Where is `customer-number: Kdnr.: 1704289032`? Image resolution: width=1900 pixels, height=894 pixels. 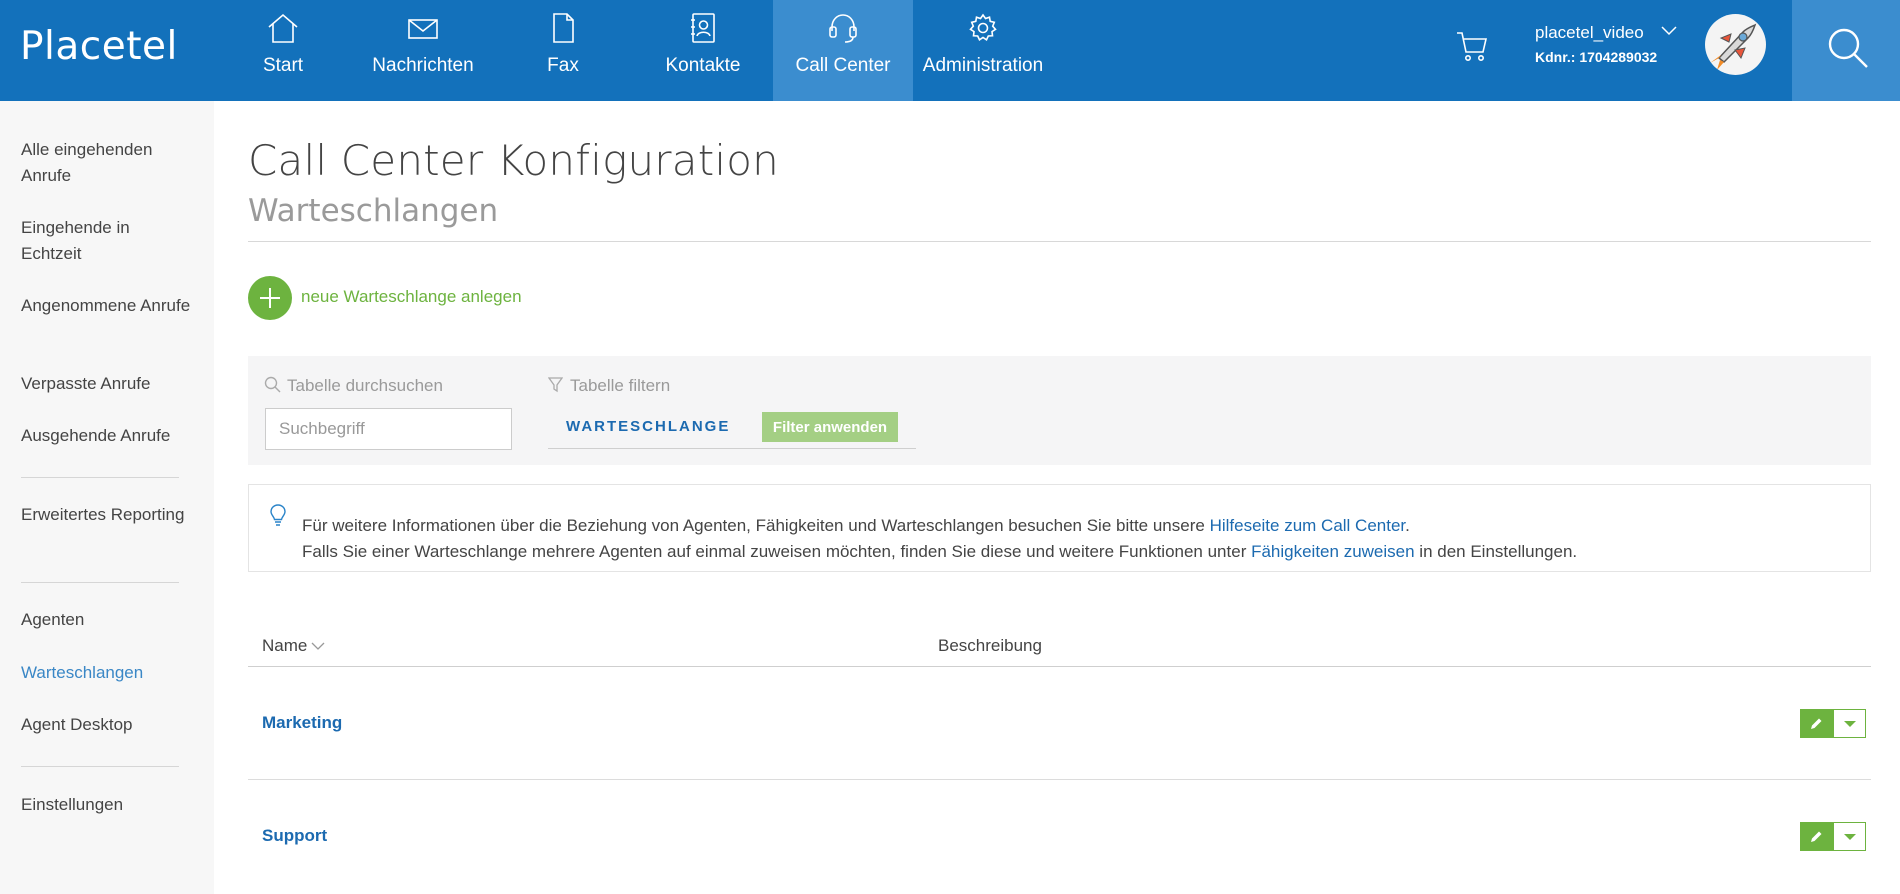
customer-number: Kdnr.: 1704289032 is located at coordinates (1596, 57).